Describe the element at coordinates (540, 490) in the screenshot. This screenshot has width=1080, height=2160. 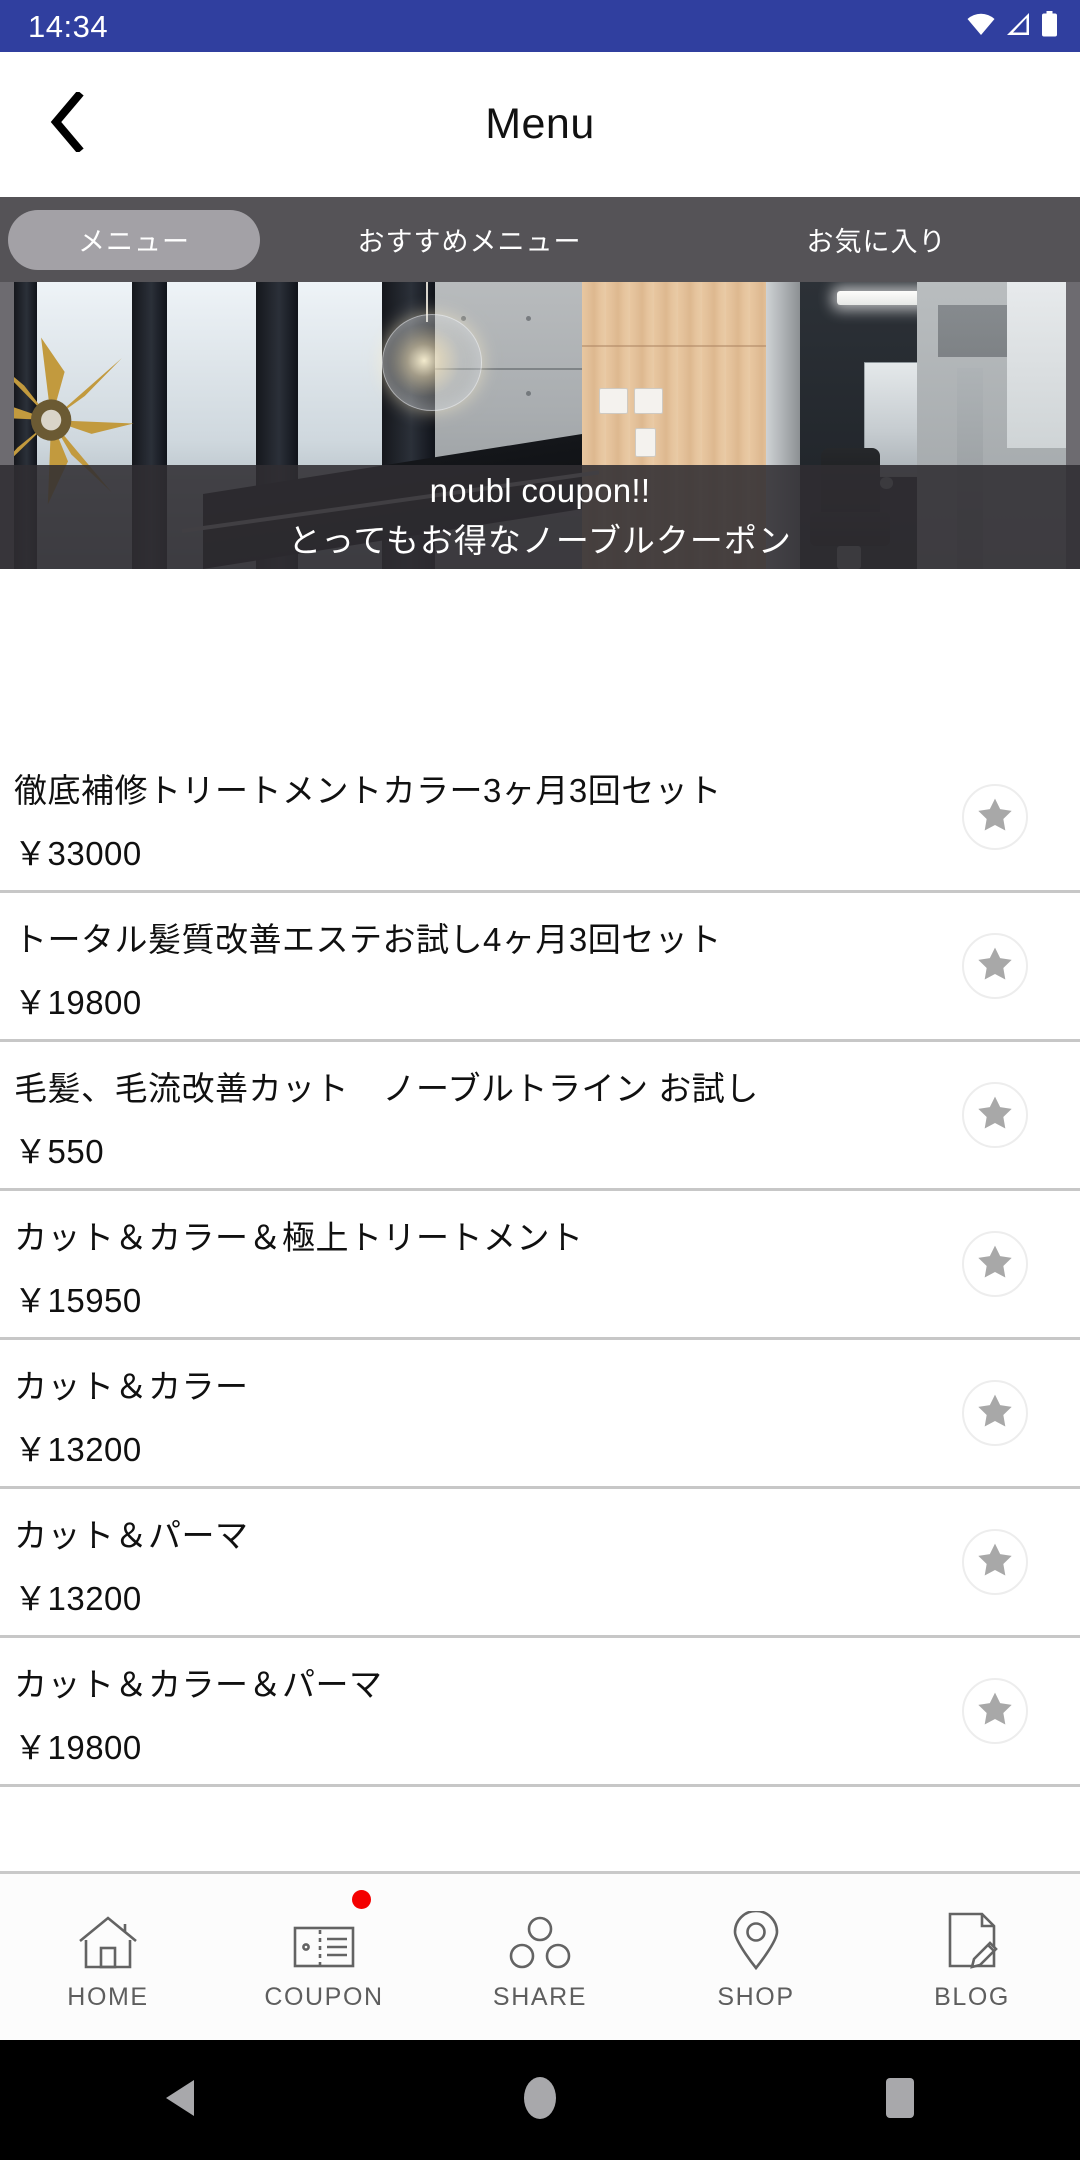
I see `banner-caption-en: noubl coupon!!` at that location.